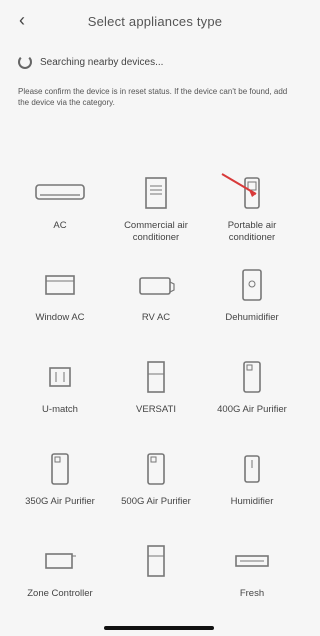 The image size is (320, 636). What do you see at coordinates (60, 193) in the screenshot?
I see `split-ac-icon` at bounding box center [60, 193].